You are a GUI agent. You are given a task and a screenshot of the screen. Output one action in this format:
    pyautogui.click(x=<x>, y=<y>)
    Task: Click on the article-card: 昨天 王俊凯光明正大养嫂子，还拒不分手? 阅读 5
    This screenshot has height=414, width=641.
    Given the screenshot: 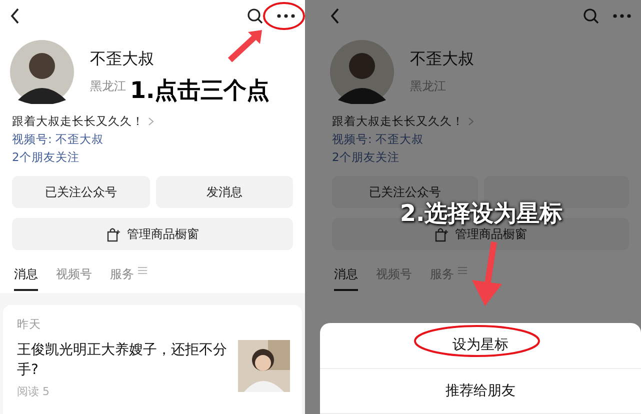 What is the action you would take?
    pyautogui.click(x=152, y=359)
    